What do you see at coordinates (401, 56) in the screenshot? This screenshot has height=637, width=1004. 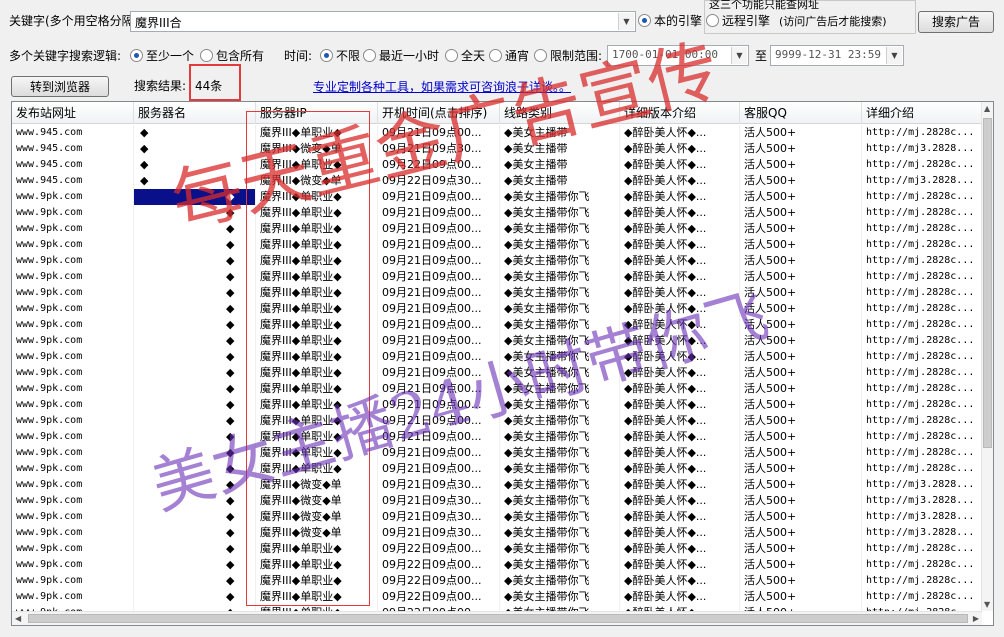 I see `time-hour-radio: 最近一小时` at bounding box center [401, 56].